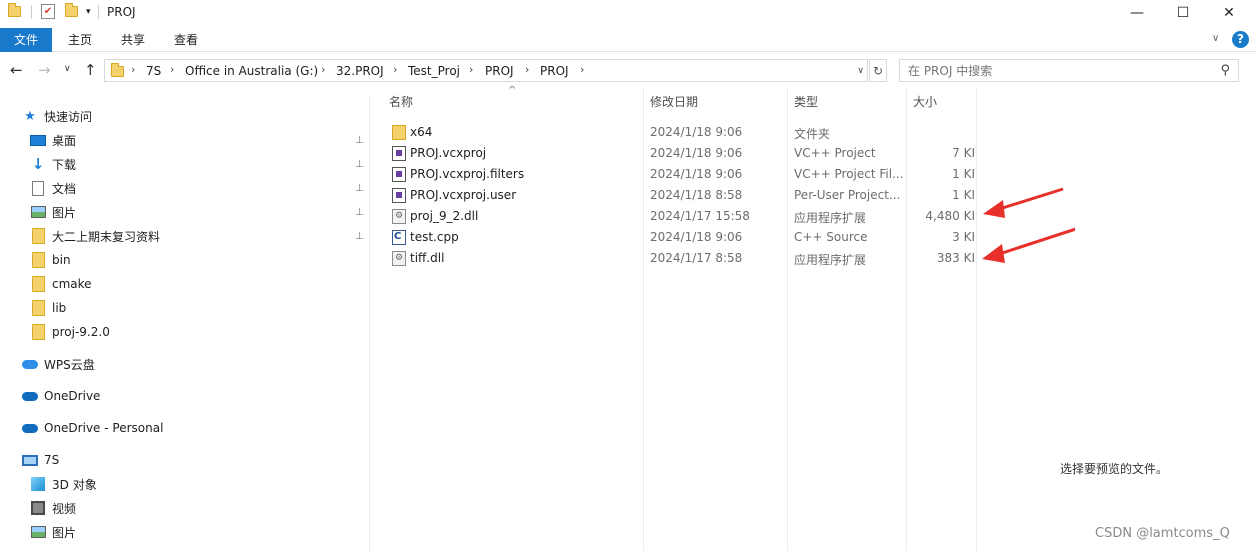 The height and width of the screenshot is (551, 1257). Describe the element at coordinates (90, 70) in the screenshot. I see `up-button: ↑` at that location.